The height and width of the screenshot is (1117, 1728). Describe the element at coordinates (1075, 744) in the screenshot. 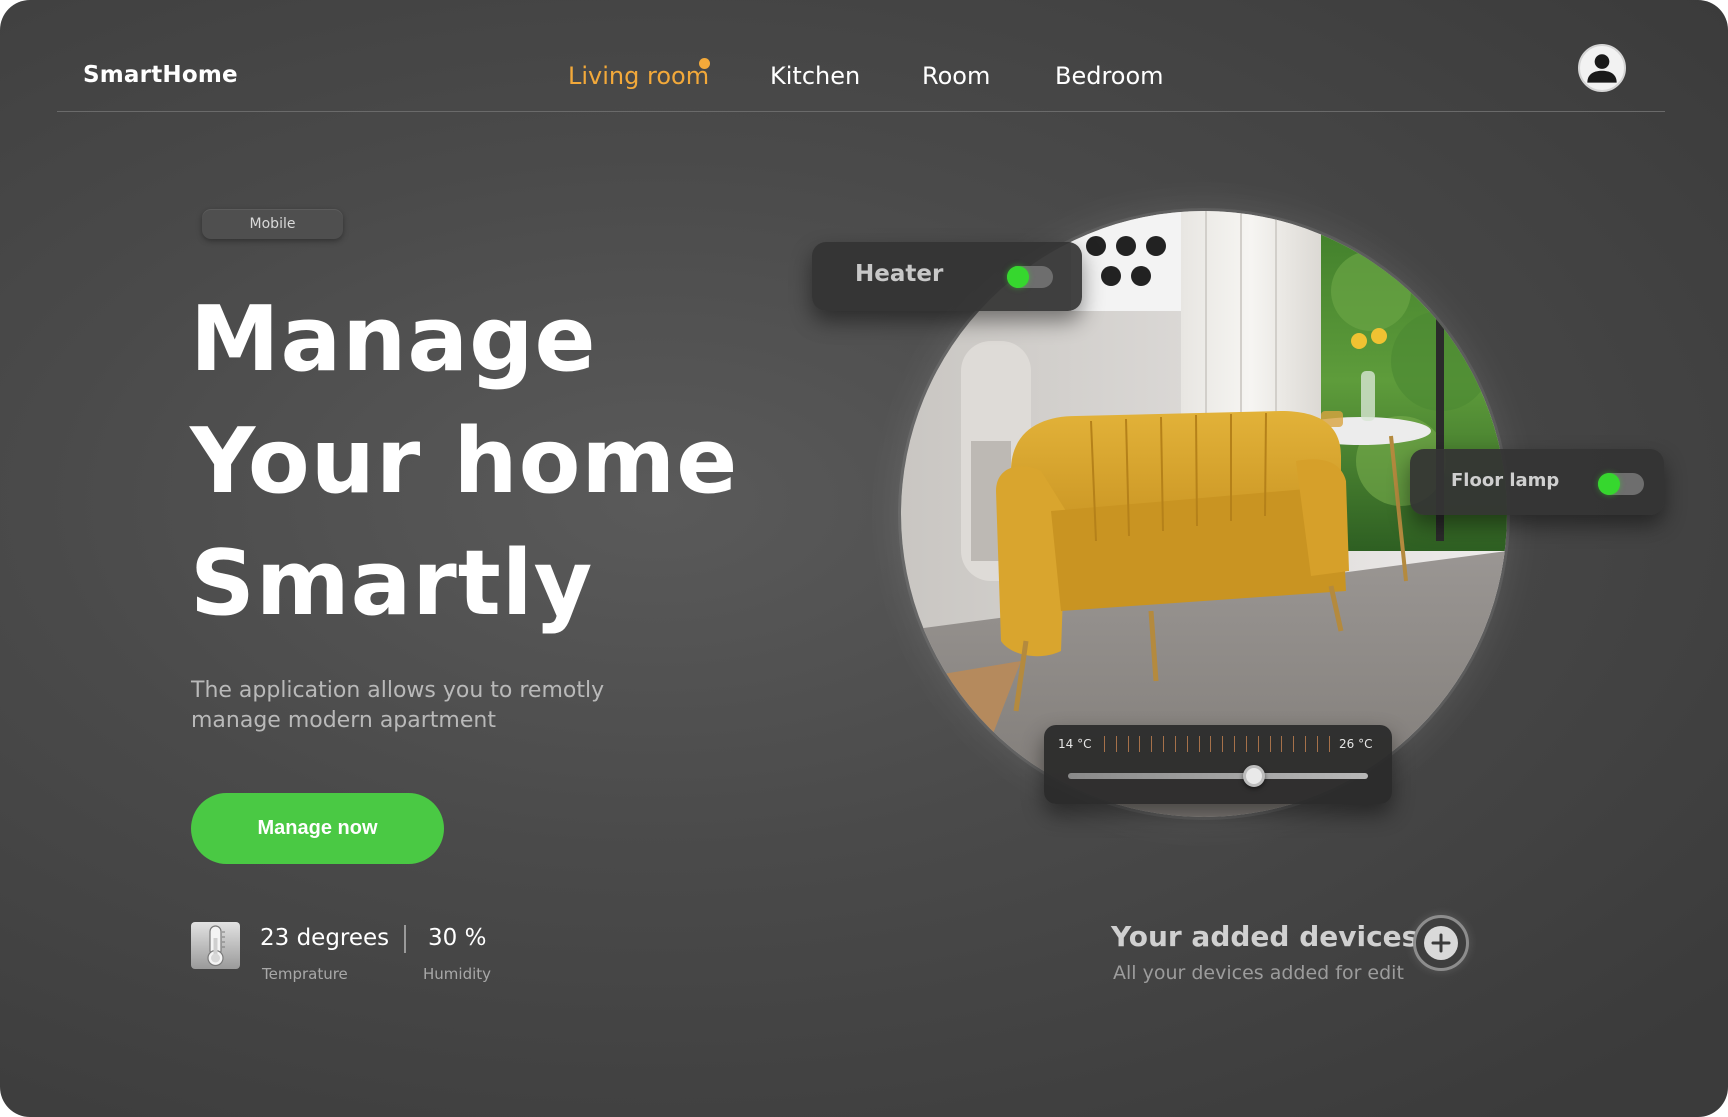

I see `thermostat-min-label: 14 °C` at that location.